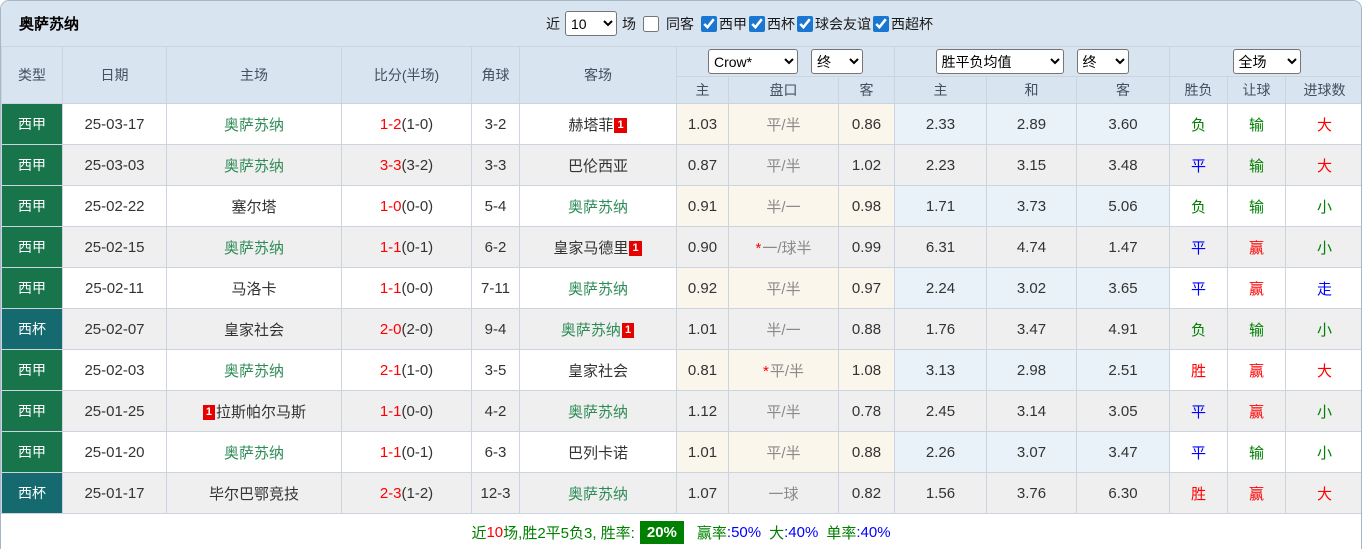  I want to click on date-cell: 25-03-03, so click(114, 165).